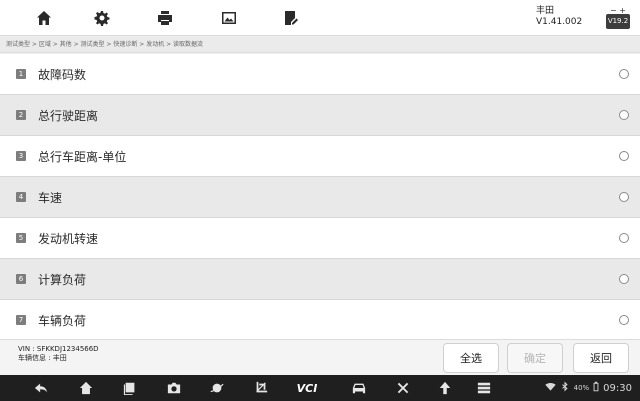 The height and width of the screenshot is (401, 640). I want to click on battery-icon, so click(596, 388).